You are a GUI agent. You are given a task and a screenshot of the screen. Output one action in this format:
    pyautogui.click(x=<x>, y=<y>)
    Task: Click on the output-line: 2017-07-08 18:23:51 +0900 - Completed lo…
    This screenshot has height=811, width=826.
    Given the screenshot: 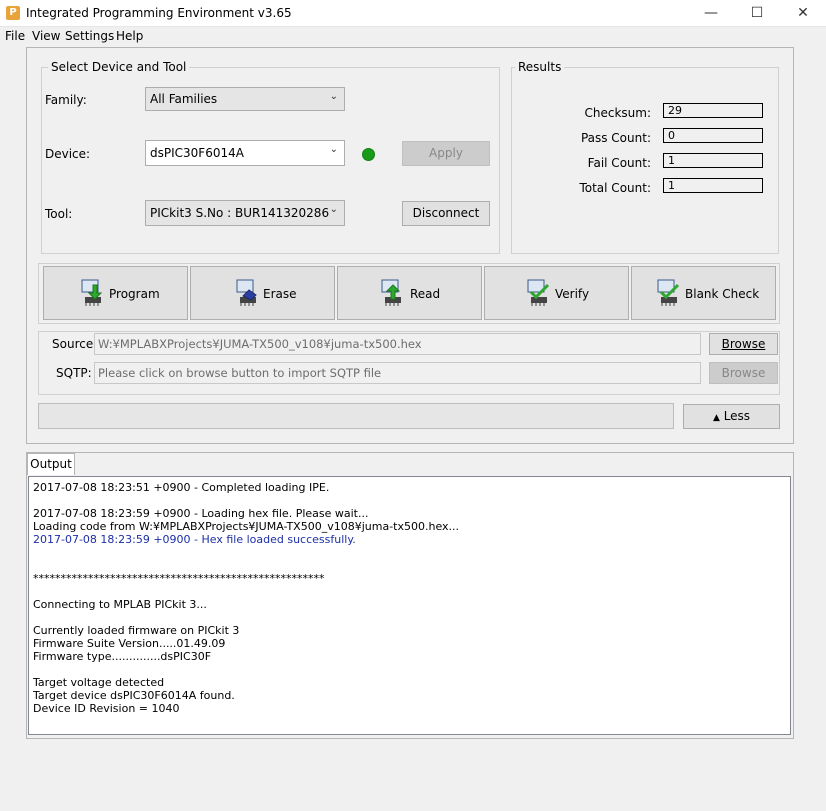 What is the action you would take?
    pyautogui.click(x=181, y=487)
    